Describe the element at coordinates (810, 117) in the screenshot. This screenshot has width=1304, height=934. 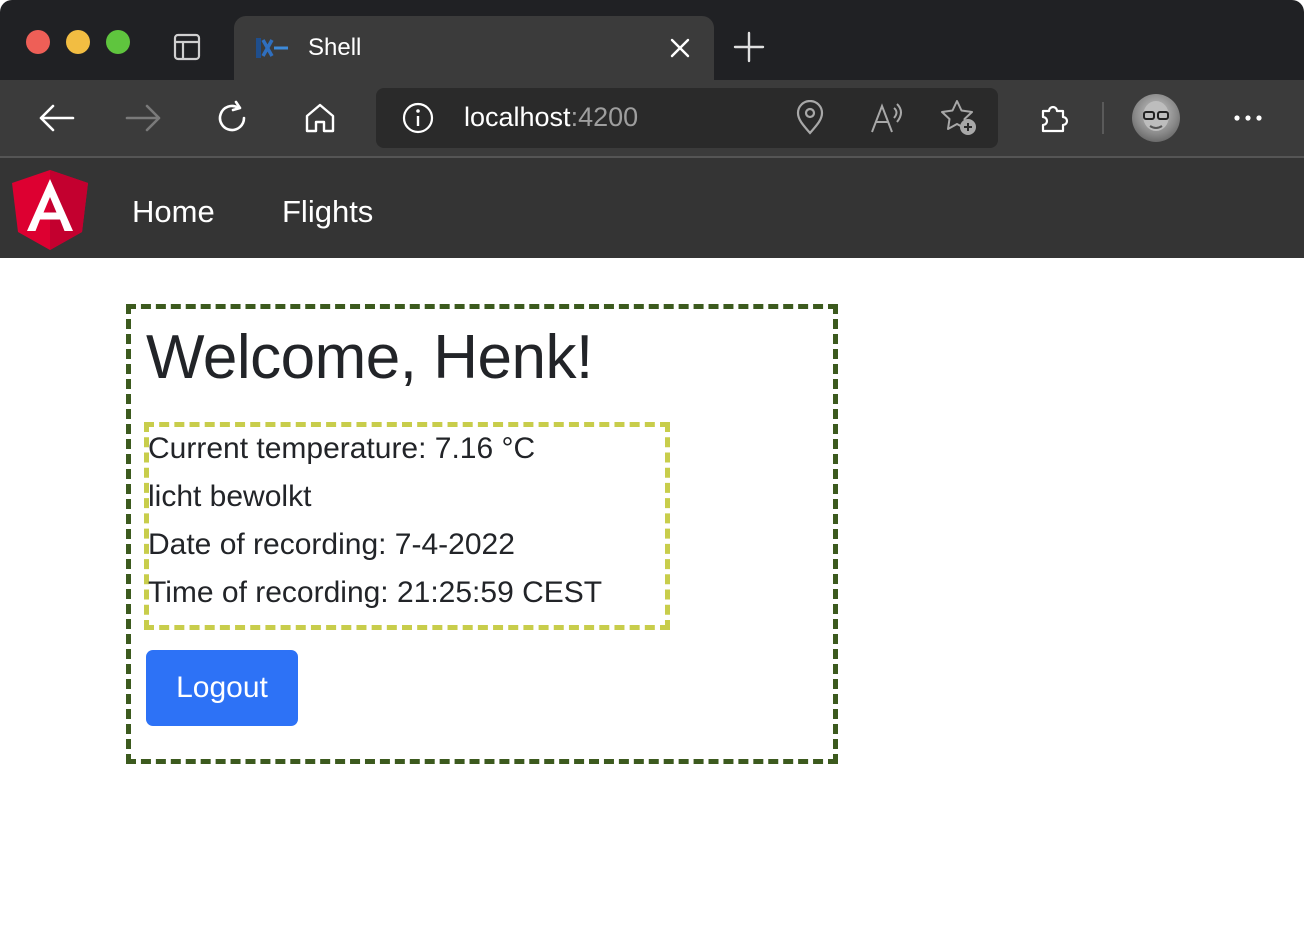
I see `location-icon` at that location.